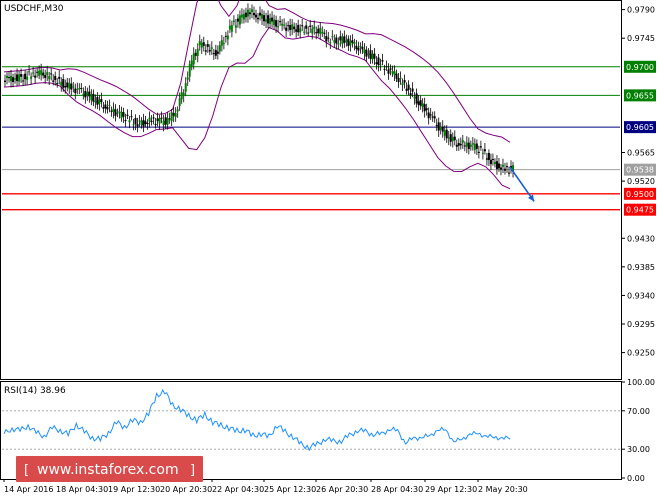 The width and height of the screenshot is (664, 498). I want to click on price-tick-label: 0.9340, so click(641, 295).